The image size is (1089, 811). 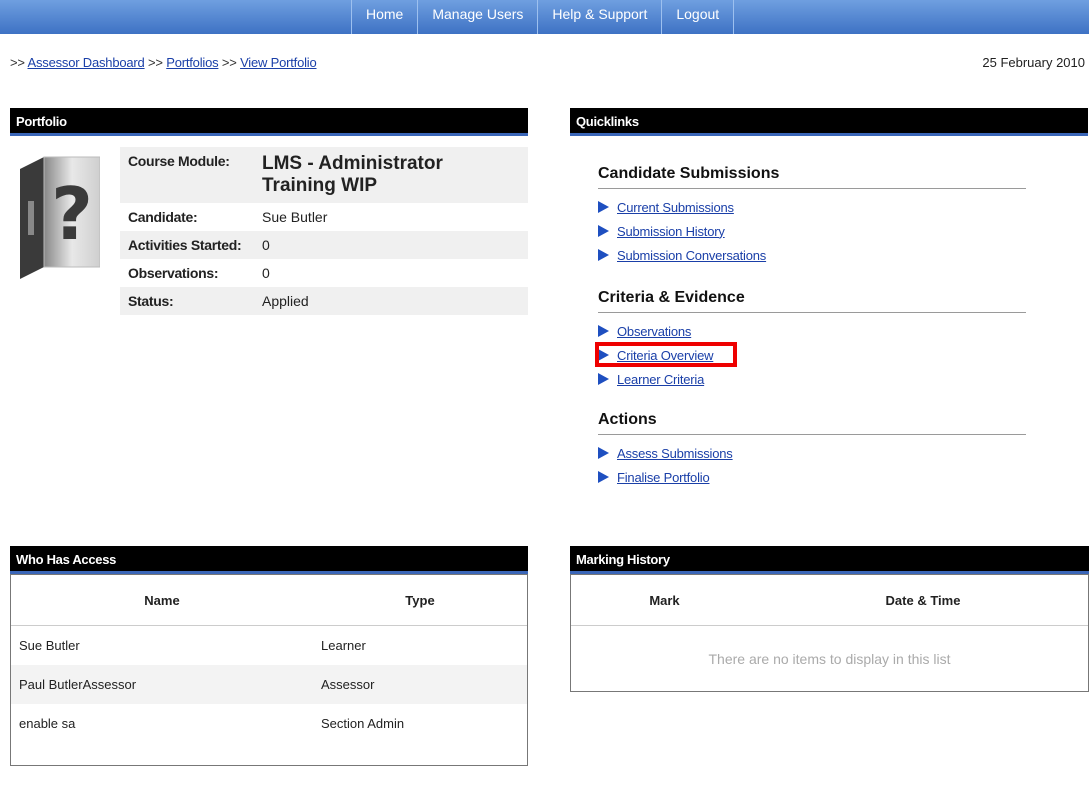 What do you see at coordinates (691, 255) in the screenshot?
I see `submission-conversations-link: Submission Conversations` at bounding box center [691, 255].